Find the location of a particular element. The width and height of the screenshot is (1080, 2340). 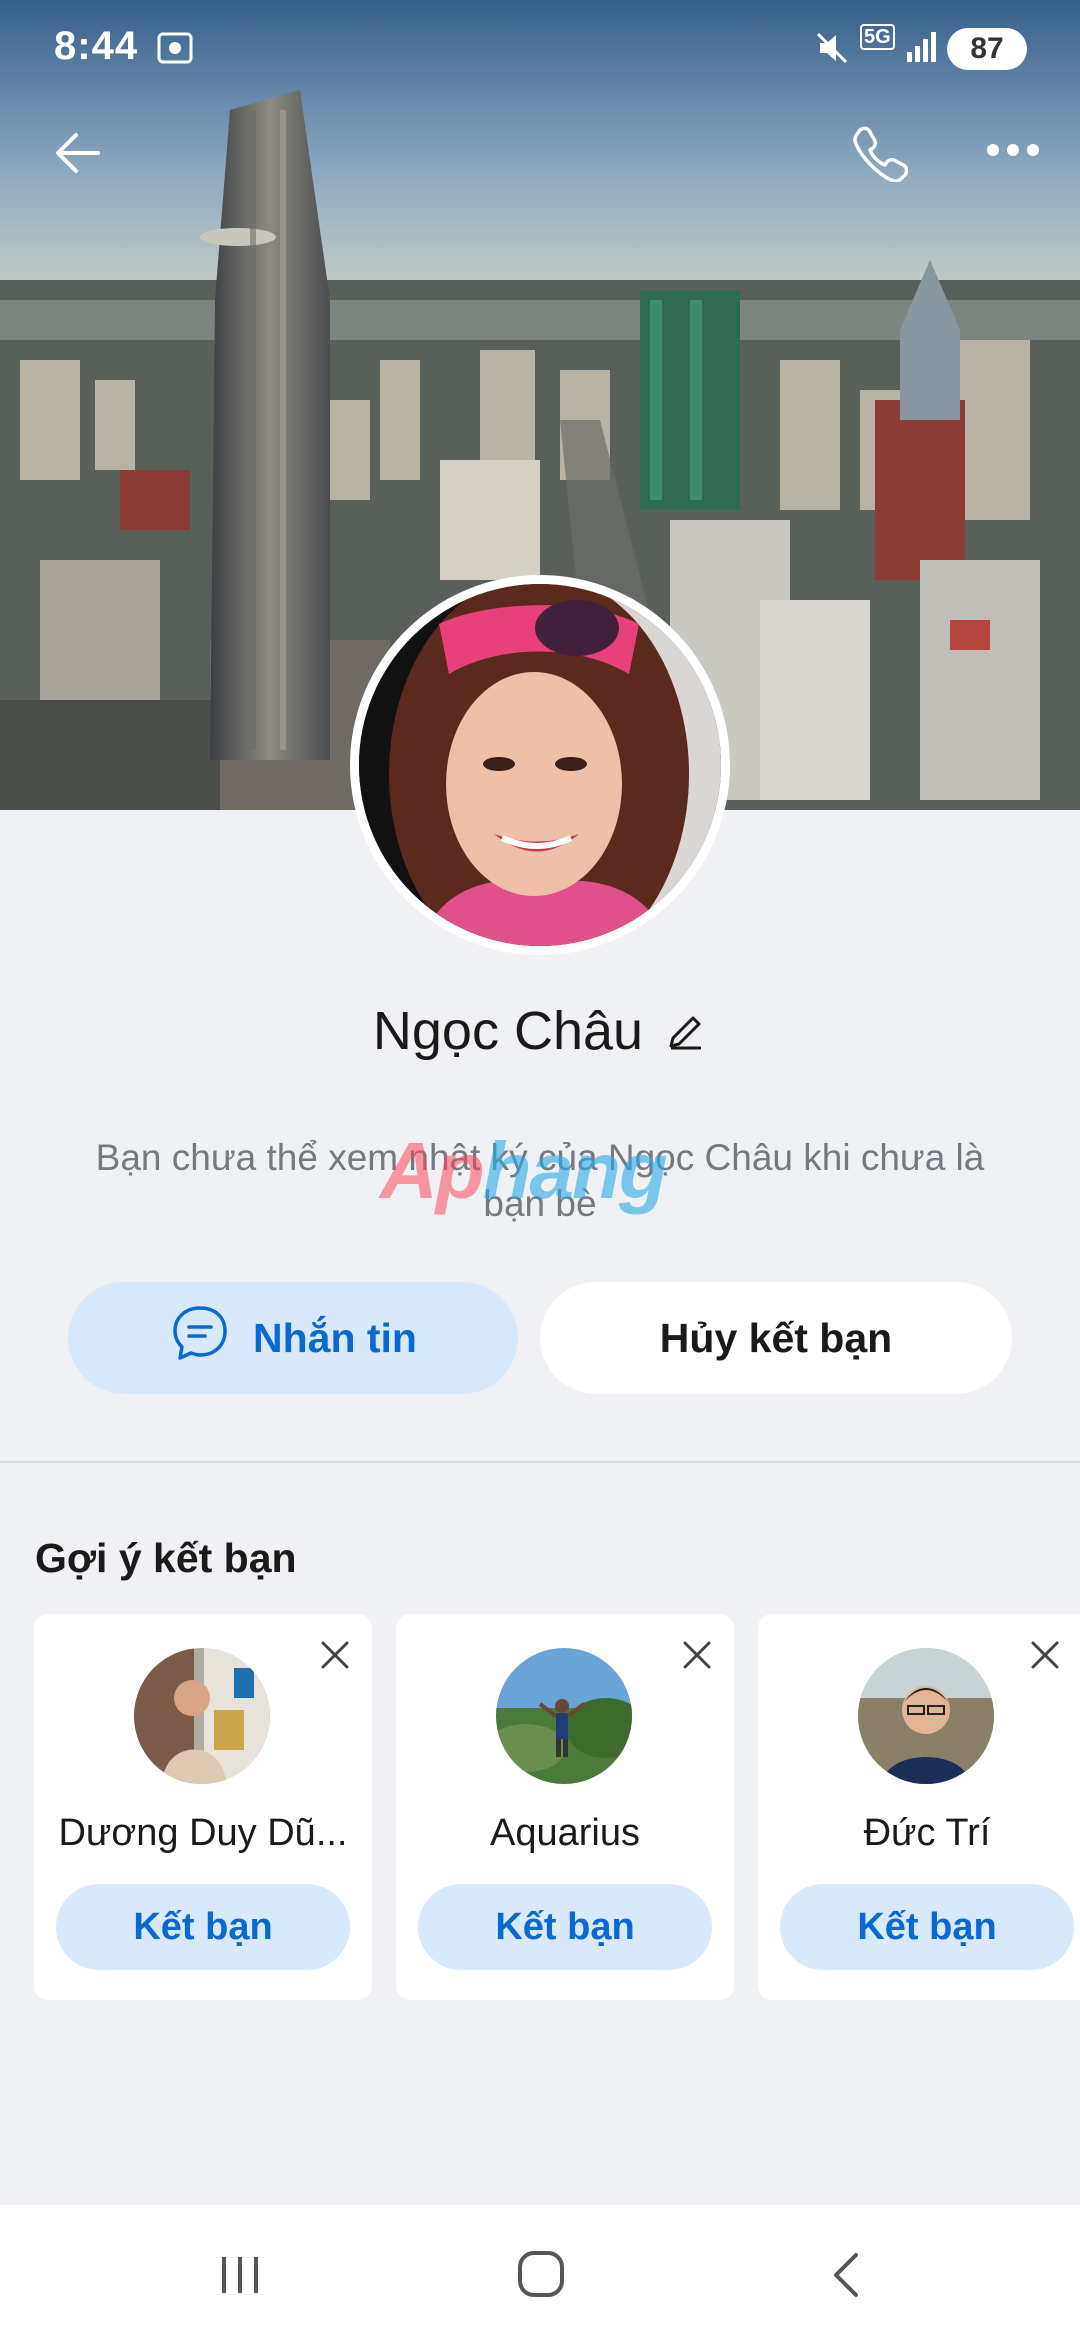

message-icon is located at coordinates (200, 1338).